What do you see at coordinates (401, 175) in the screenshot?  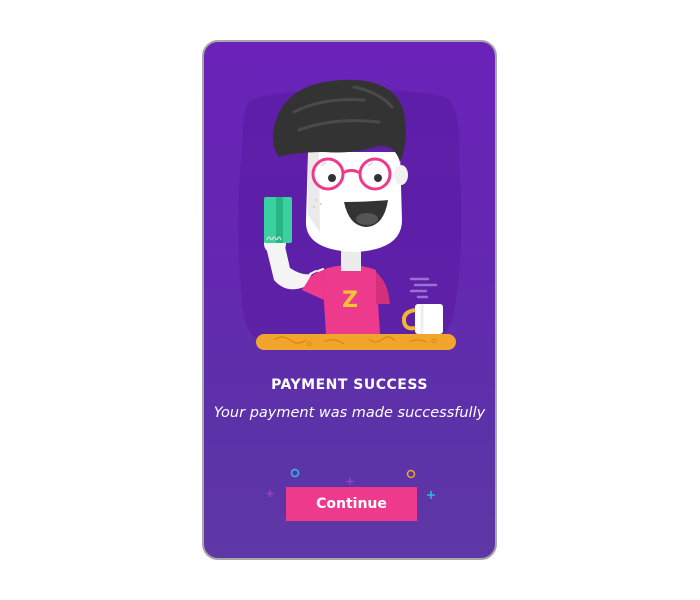 I see `ear` at bounding box center [401, 175].